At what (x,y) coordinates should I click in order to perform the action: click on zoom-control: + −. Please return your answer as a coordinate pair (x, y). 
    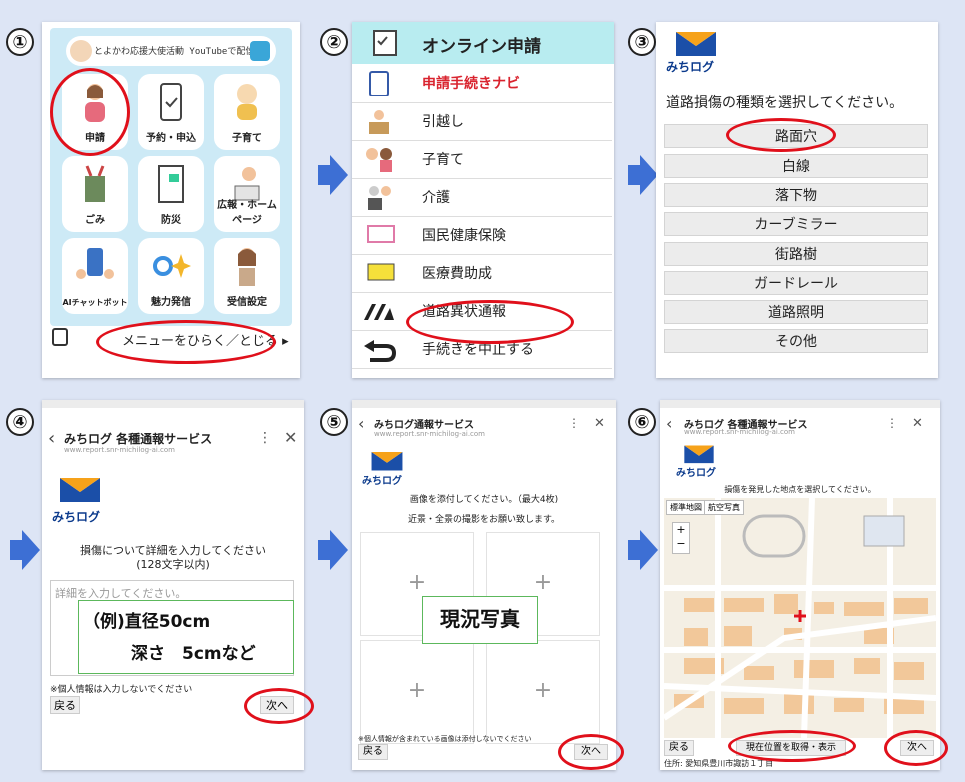
    Looking at the image, I should click on (681, 538).